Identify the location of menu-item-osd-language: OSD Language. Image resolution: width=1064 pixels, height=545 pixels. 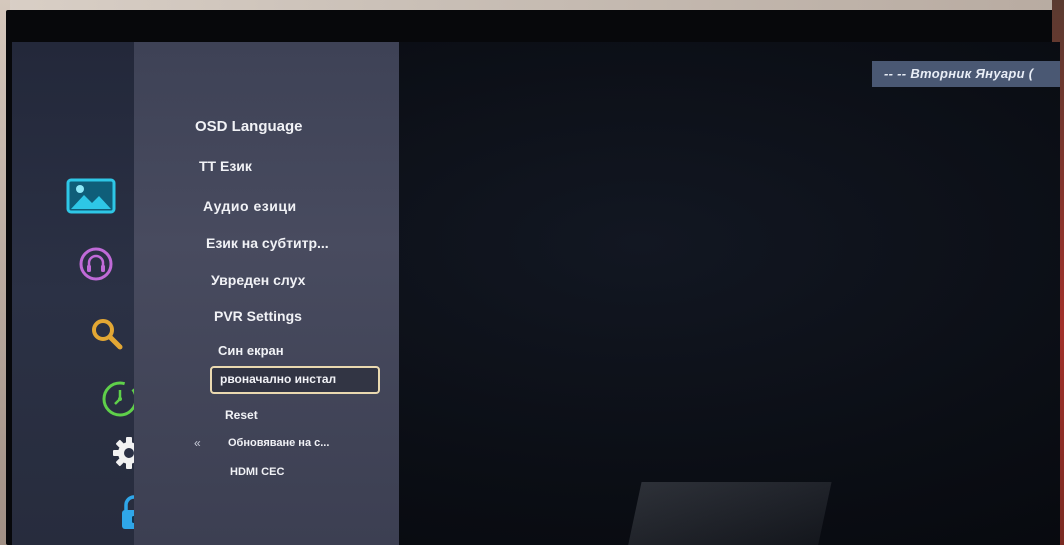
(249, 126).